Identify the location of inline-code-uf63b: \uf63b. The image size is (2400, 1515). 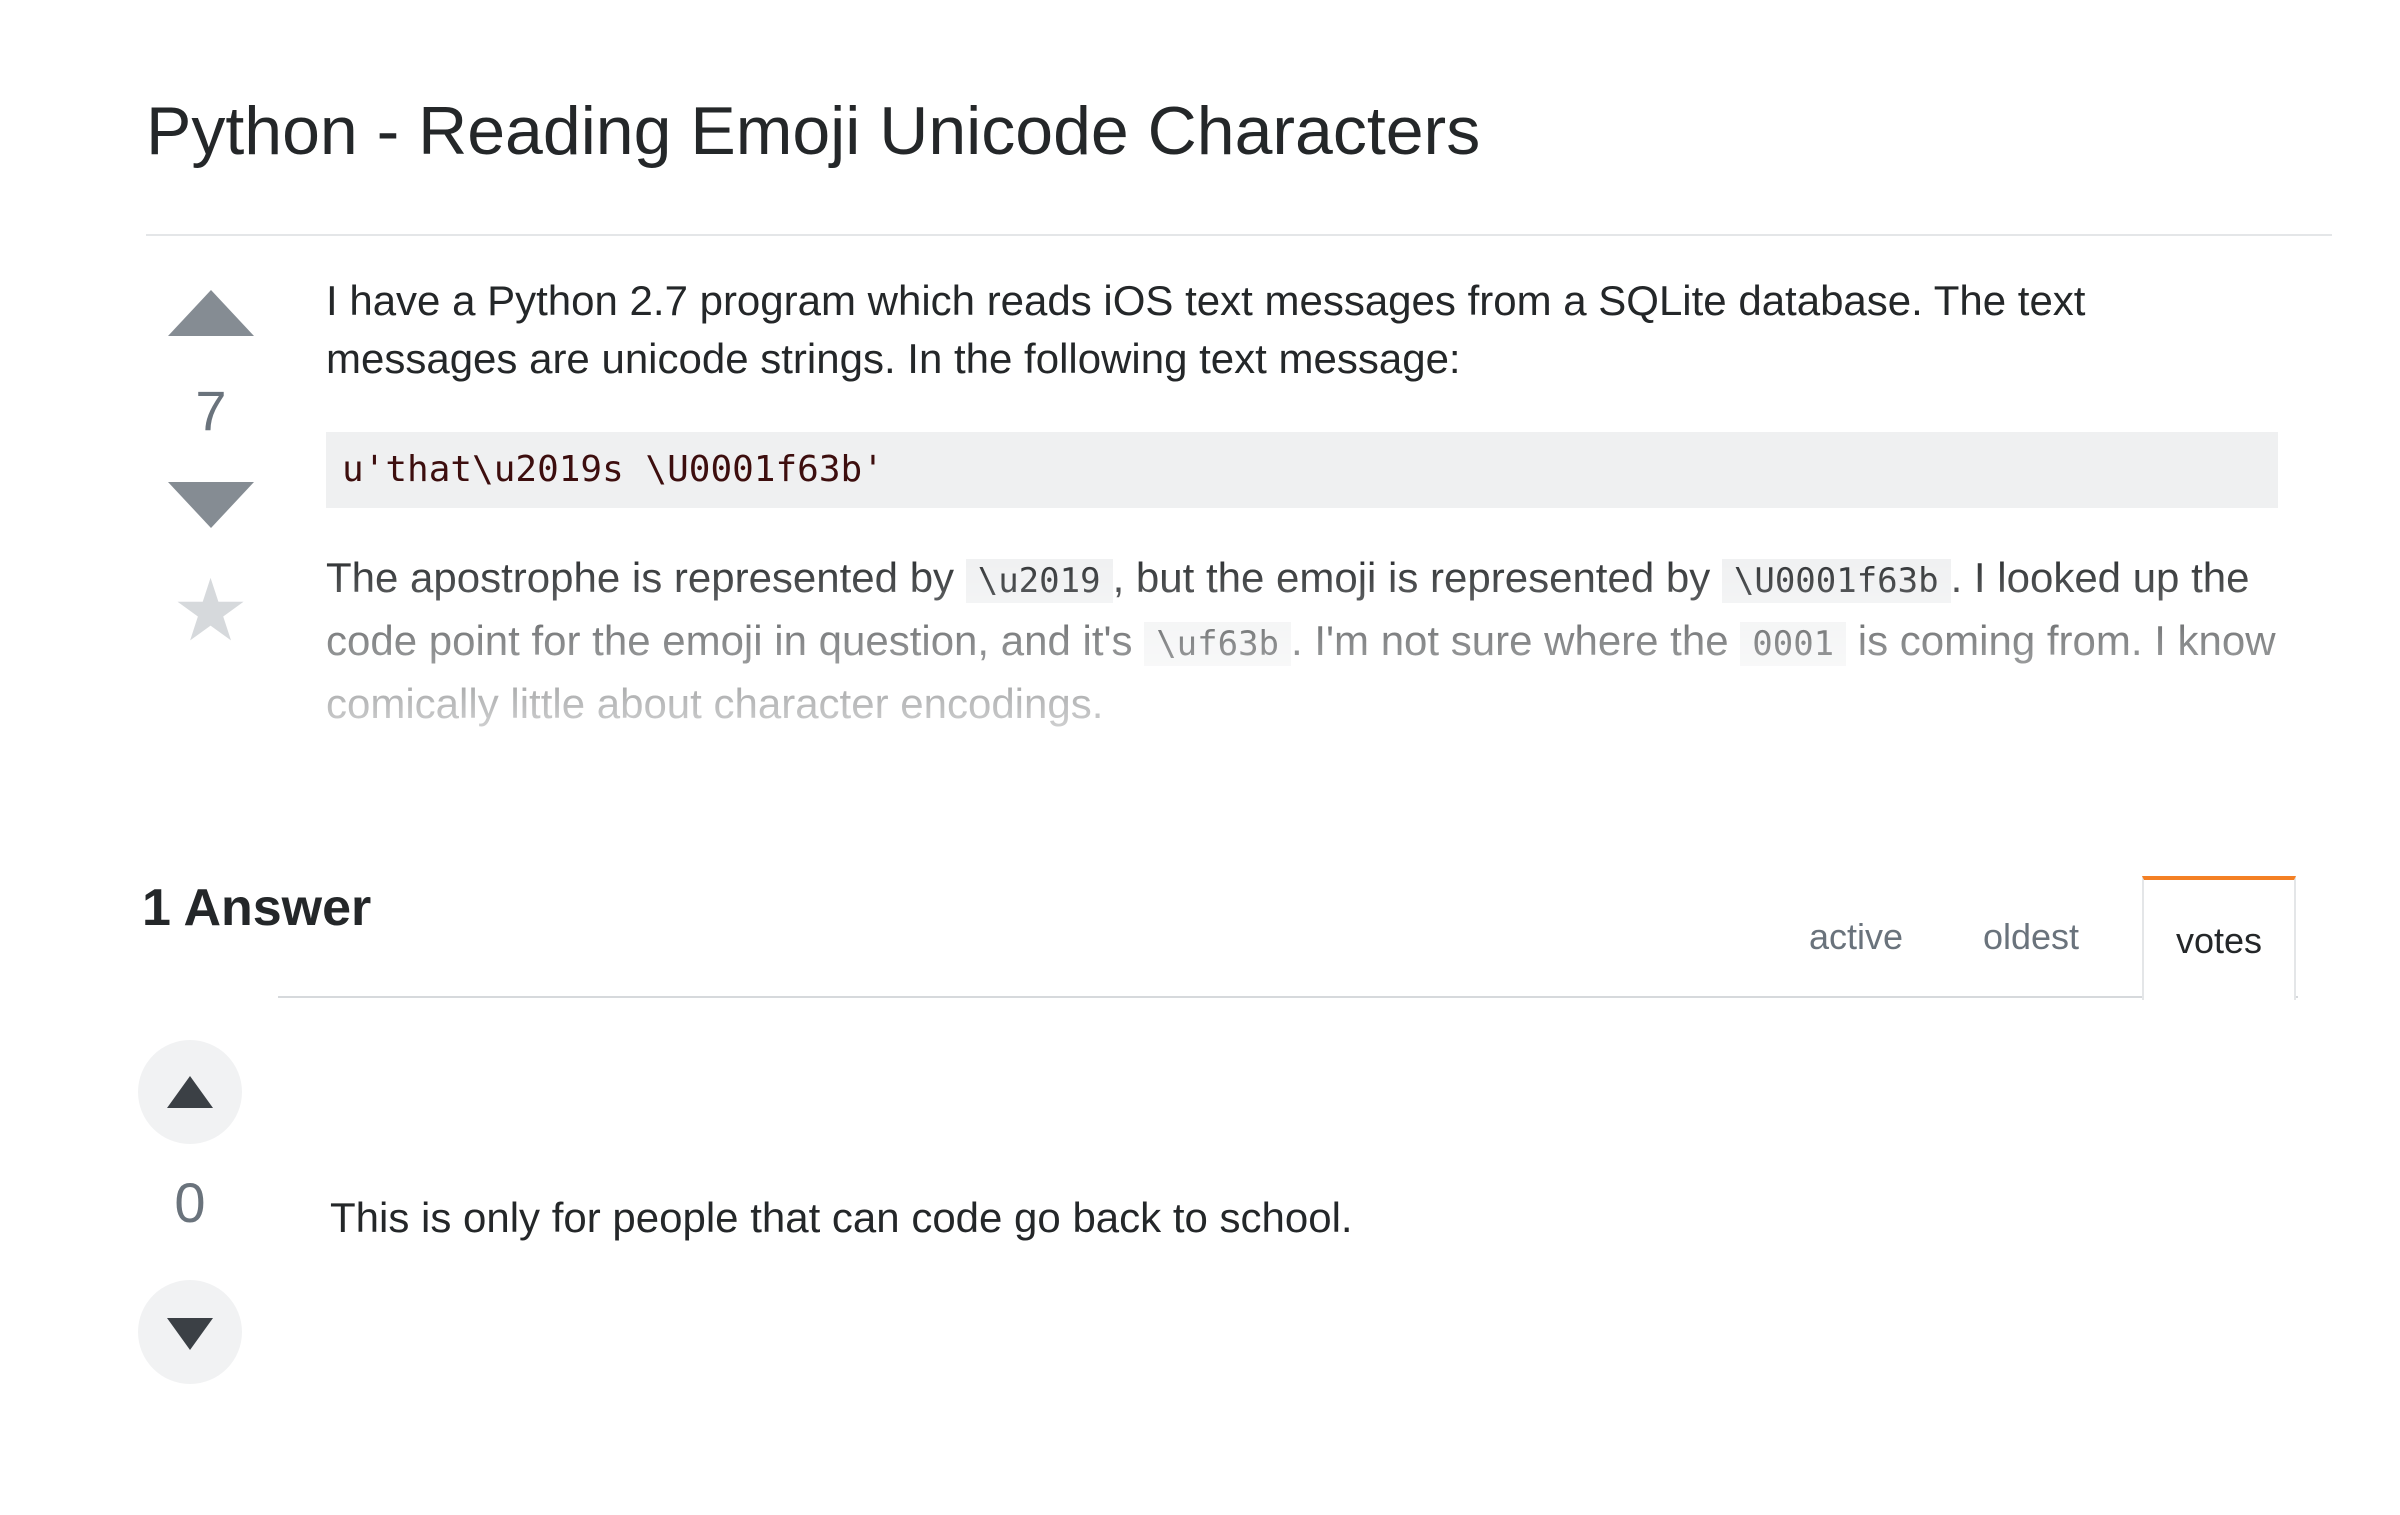
(1218, 644).